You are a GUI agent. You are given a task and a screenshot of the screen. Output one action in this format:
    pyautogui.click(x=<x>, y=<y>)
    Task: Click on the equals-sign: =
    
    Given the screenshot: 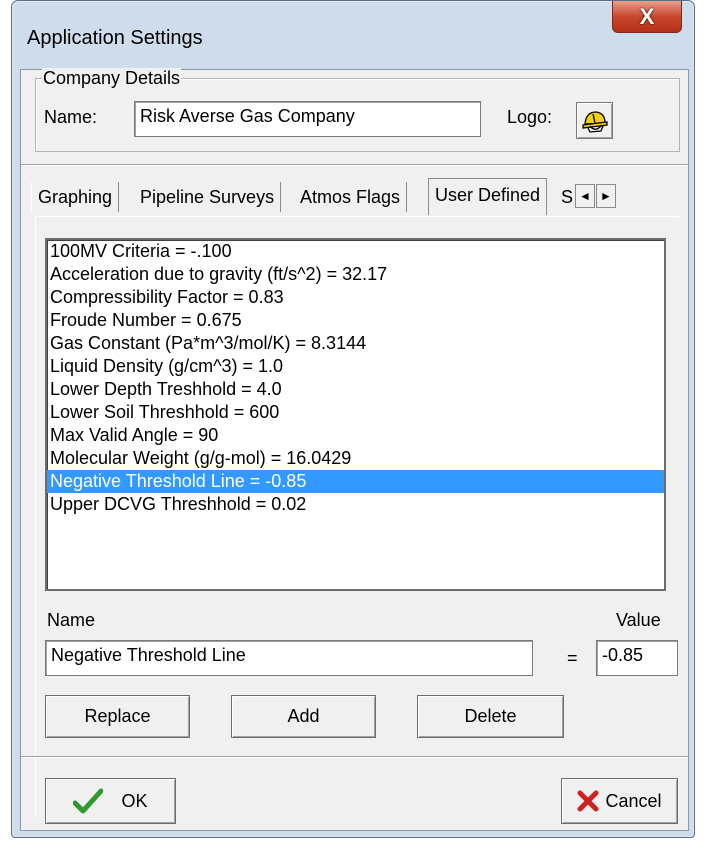 What is the action you would take?
    pyautogui.click(x=572, y=658)
    